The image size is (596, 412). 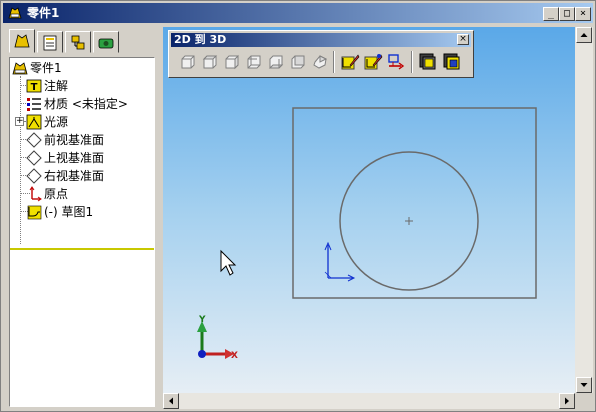 I want to click on lights-icon, so click(x=34, y=122).